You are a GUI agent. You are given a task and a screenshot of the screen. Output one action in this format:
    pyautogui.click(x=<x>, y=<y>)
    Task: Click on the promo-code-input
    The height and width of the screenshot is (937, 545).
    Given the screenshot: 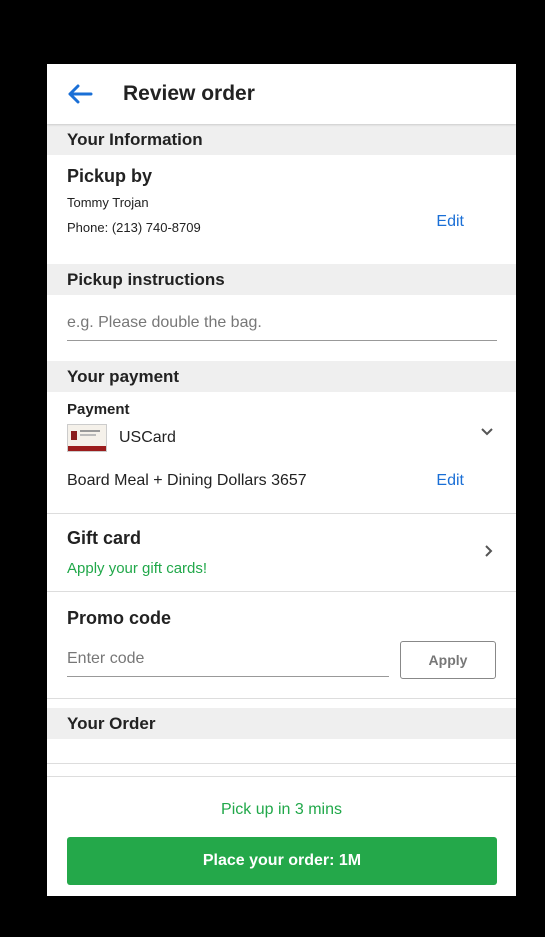 What is the action you would take?
    pyautogui.click(x=228, y=663)
    